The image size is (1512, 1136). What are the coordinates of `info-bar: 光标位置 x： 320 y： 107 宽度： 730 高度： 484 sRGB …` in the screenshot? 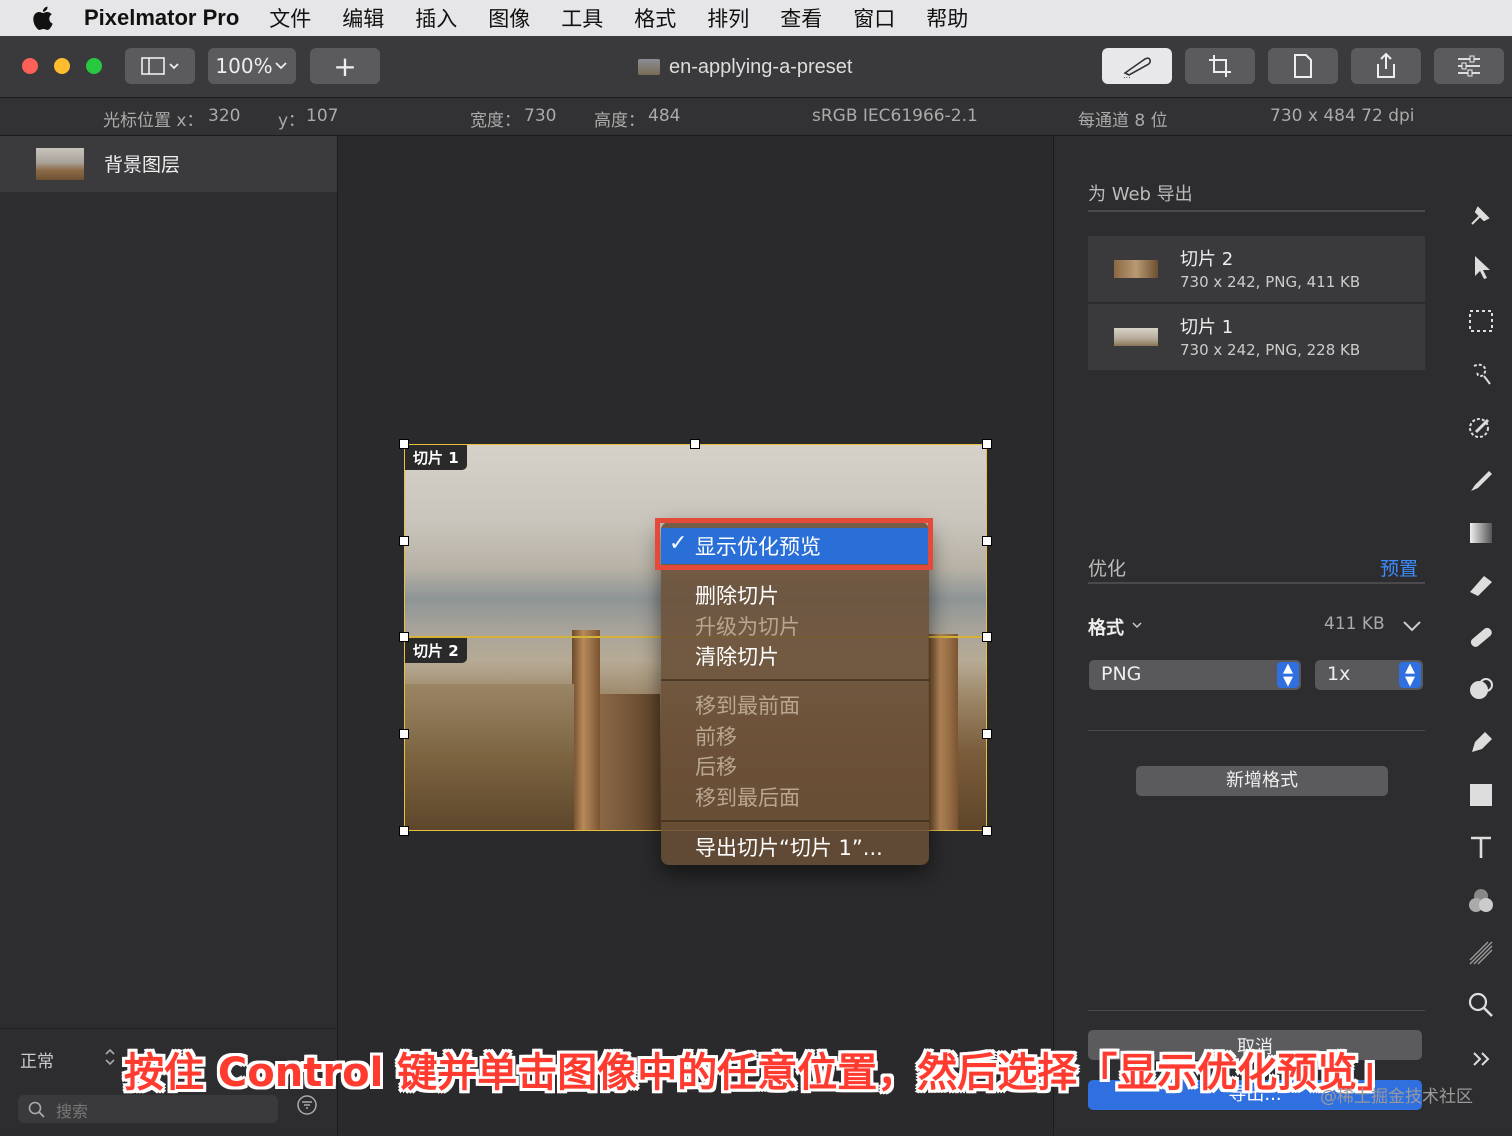 It's located at (756, 117).